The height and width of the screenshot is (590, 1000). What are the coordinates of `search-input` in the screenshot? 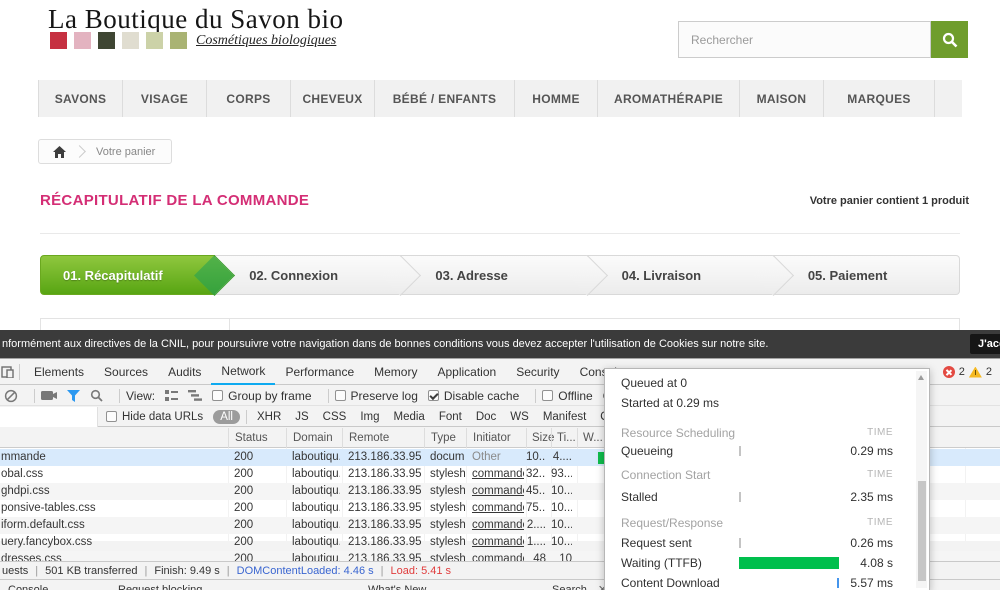 It's located at (804, 39).